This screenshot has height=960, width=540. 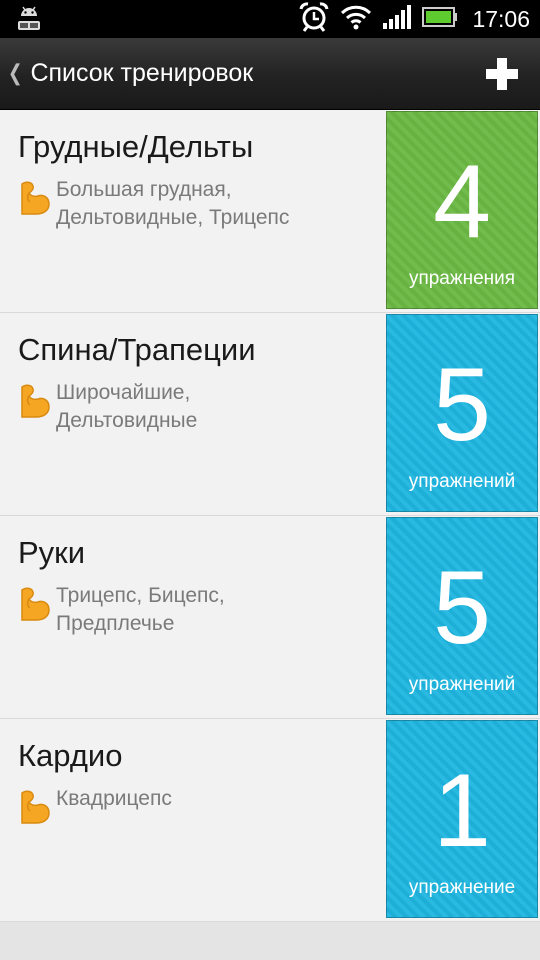 I want to click on page-title: Список тренировок, so click(x=142, y=73).